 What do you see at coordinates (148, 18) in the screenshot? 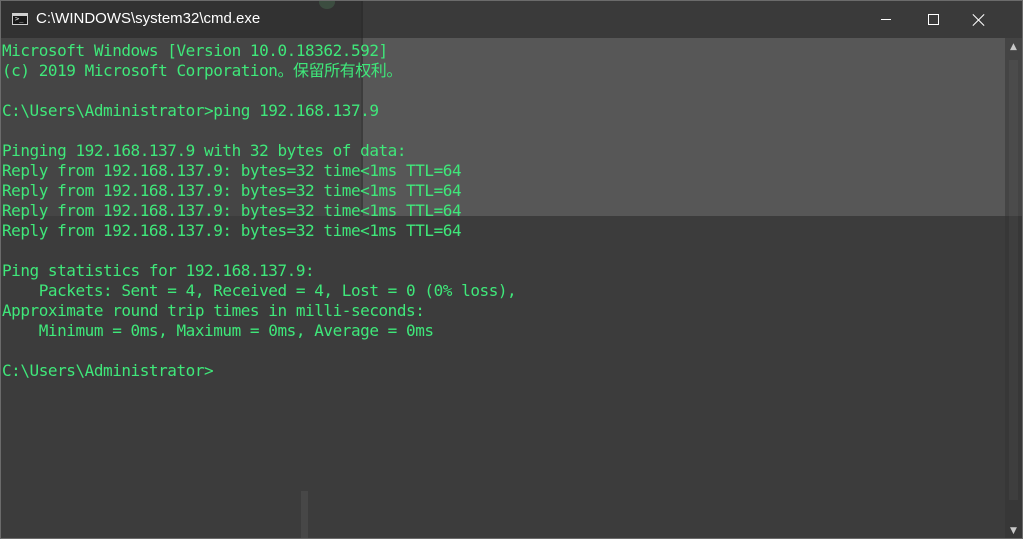
I see `window-title: C:\WINDOWS\system32\cmd.exe` at bounding box center [148, 18].